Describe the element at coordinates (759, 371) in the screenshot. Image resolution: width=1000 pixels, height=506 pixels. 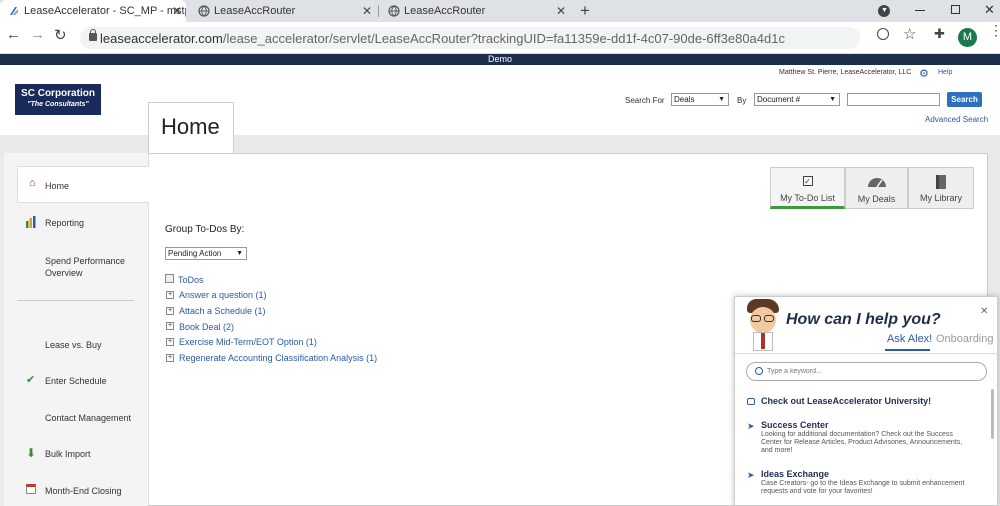
I see `search-icon` at that location.